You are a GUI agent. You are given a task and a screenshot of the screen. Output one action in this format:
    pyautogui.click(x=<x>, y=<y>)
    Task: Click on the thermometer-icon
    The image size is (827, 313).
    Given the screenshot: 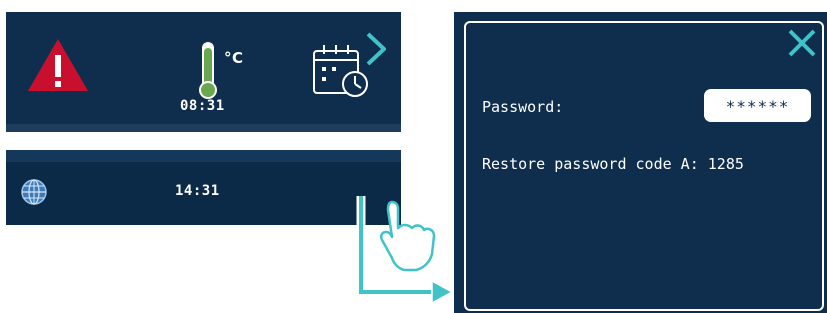 What is the action you would take?
    pyautogui.click(x=208, y=70)
    